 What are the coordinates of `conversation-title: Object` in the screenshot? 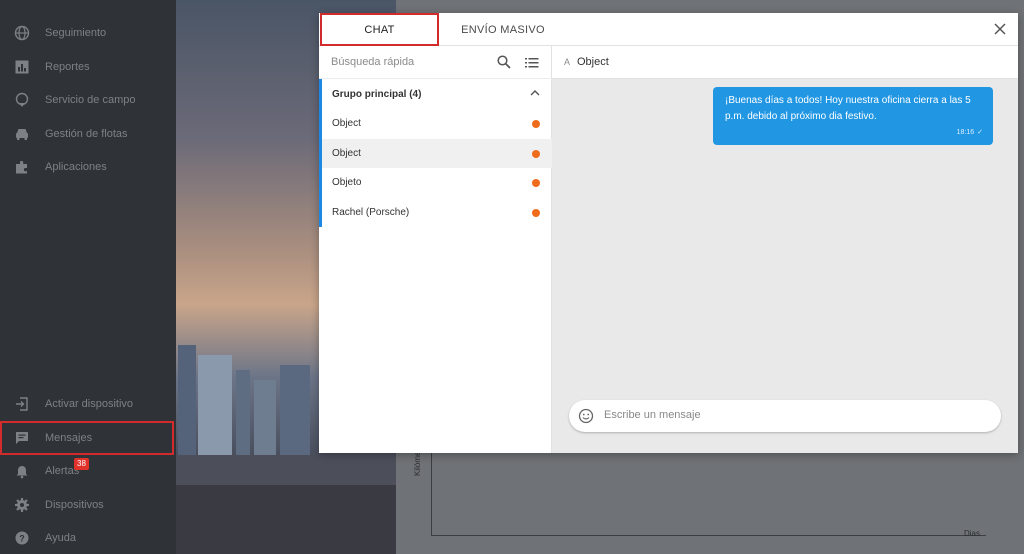 It's located at (593, 62).